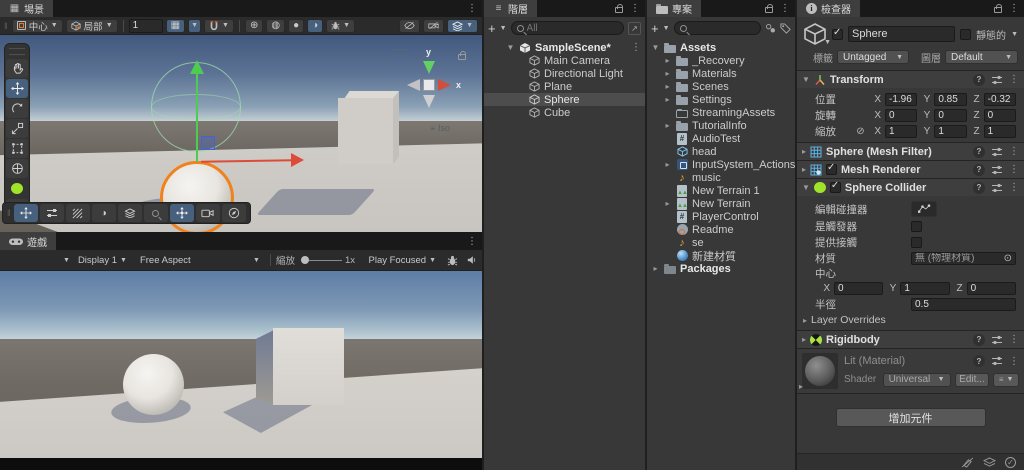 The height and width of the screenshot is (470, 1024). I want to click on create-caret: ▼, so click(666, 28).